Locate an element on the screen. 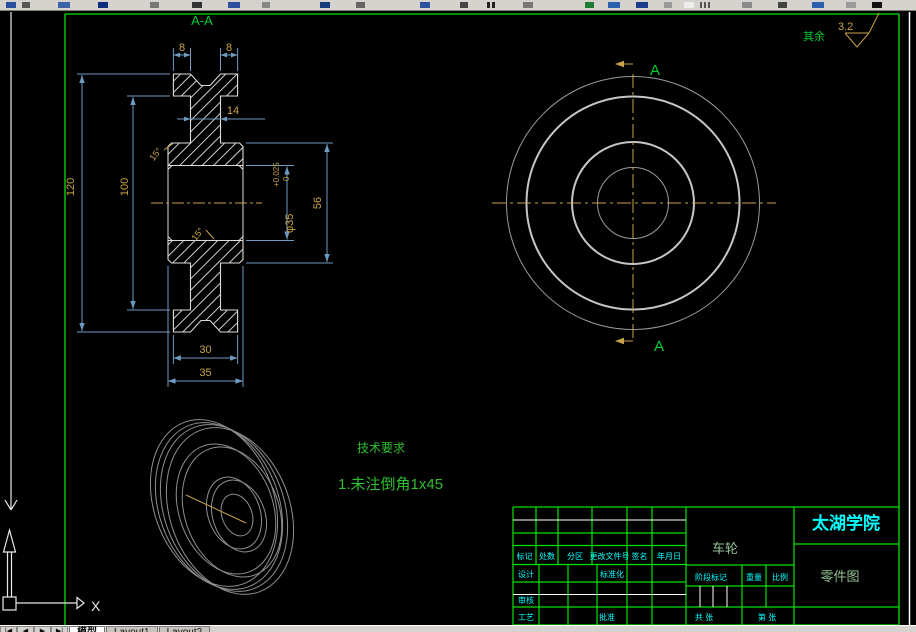 The image size is (916, 632). surface-prefix: 其余 is located at coordinates (814, 36).